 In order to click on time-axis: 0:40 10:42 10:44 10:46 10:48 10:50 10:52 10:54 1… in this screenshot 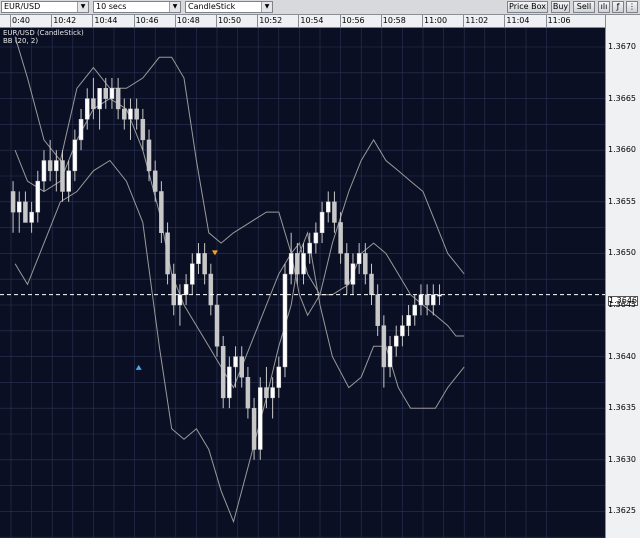, I will do `click(302, 21)`.